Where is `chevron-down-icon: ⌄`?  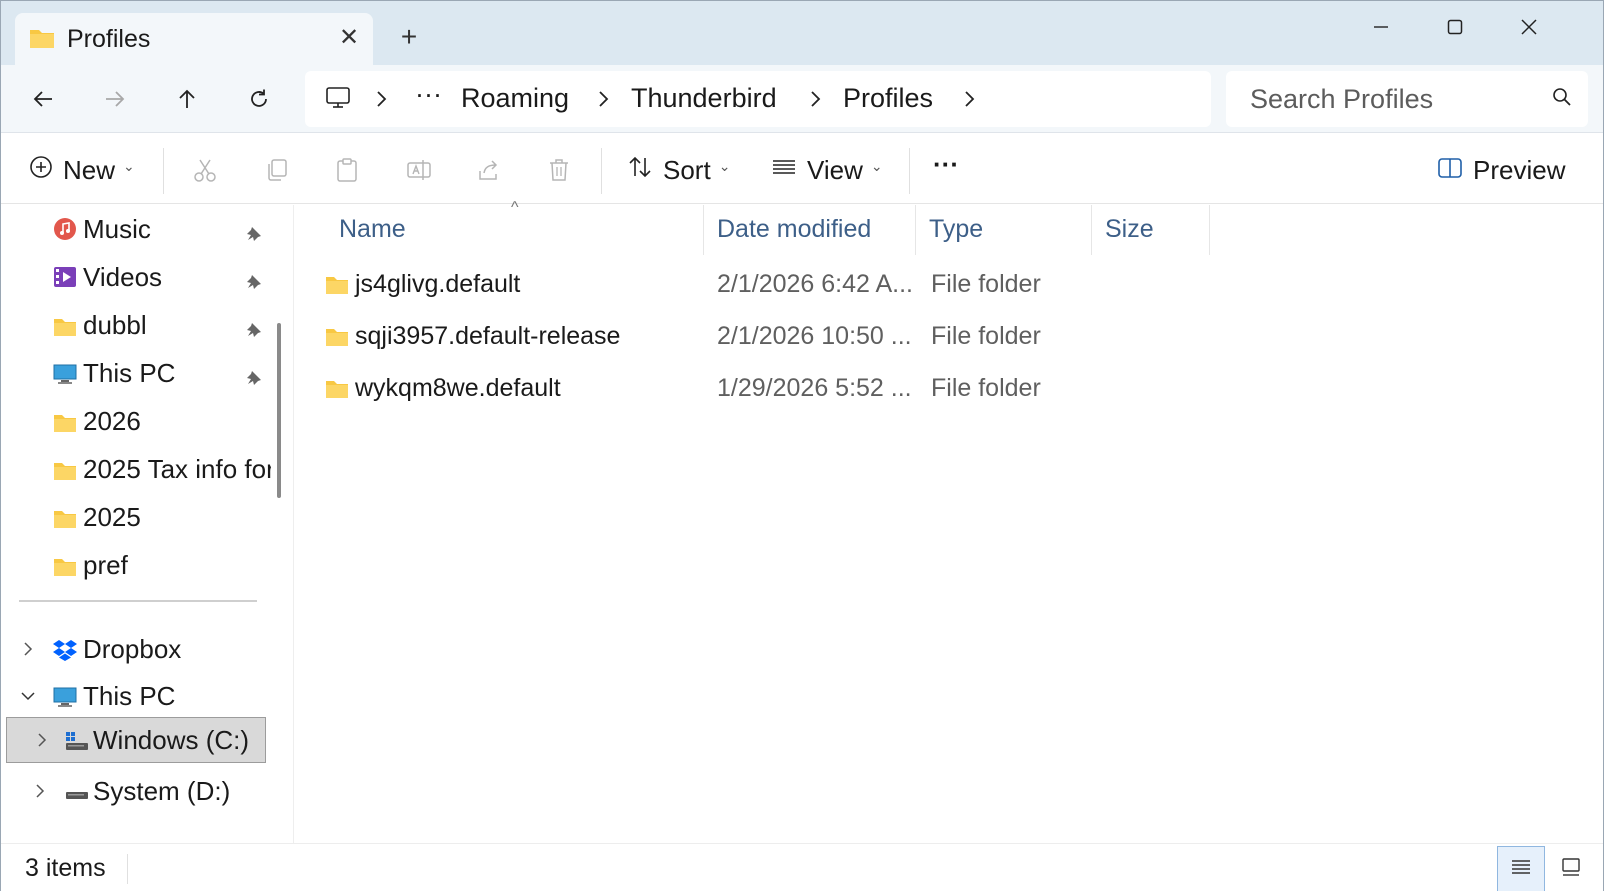
chevron-down-icon: ⌄ is located at coordinates (724, 165).